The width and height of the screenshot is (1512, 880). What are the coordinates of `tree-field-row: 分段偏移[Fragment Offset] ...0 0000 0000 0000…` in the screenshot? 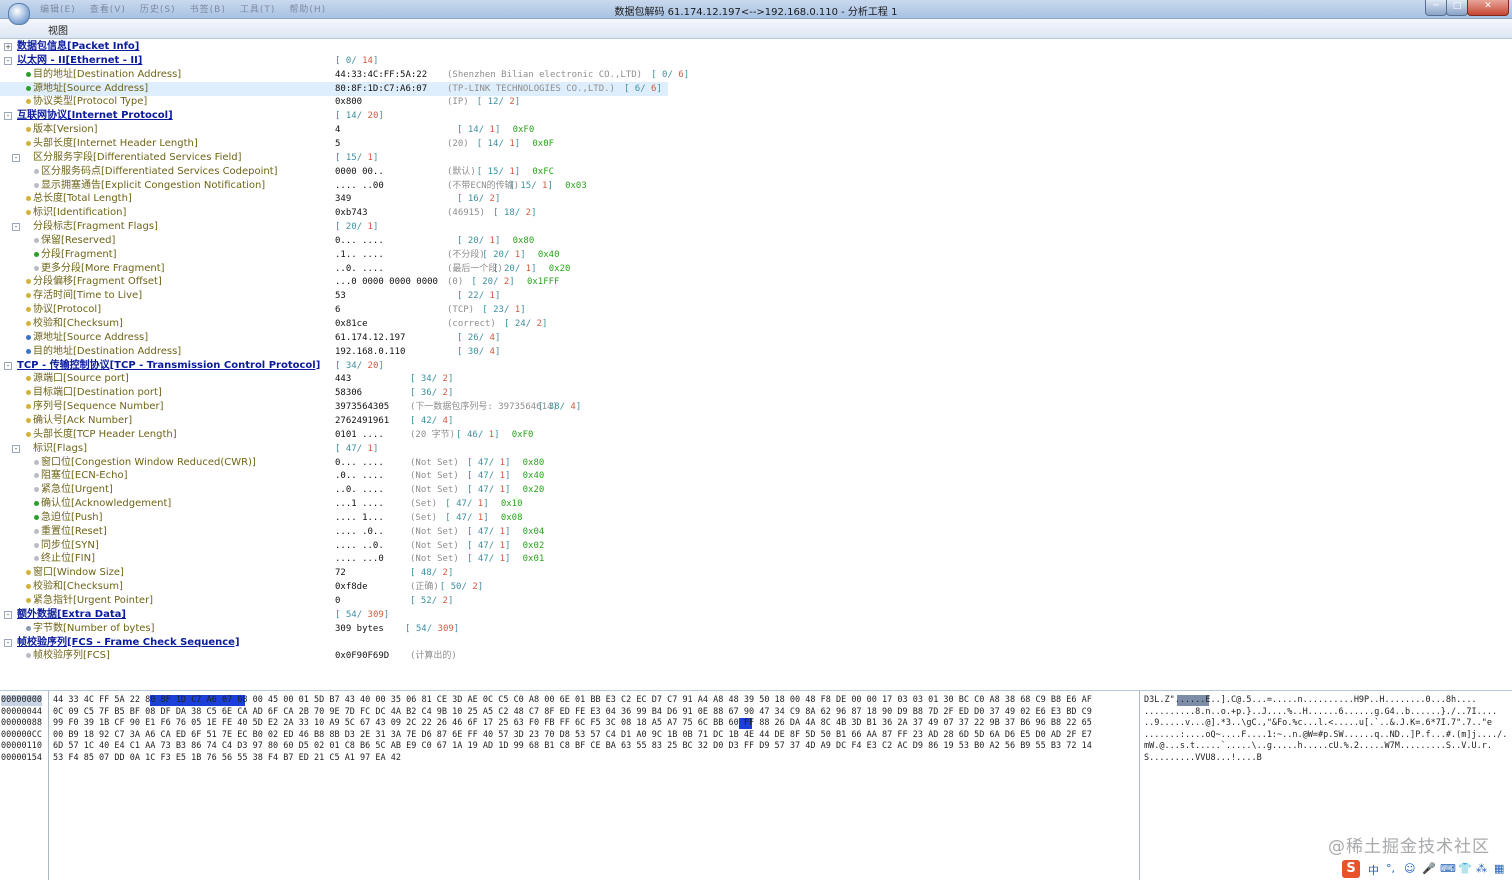 It's located at (450, 282).